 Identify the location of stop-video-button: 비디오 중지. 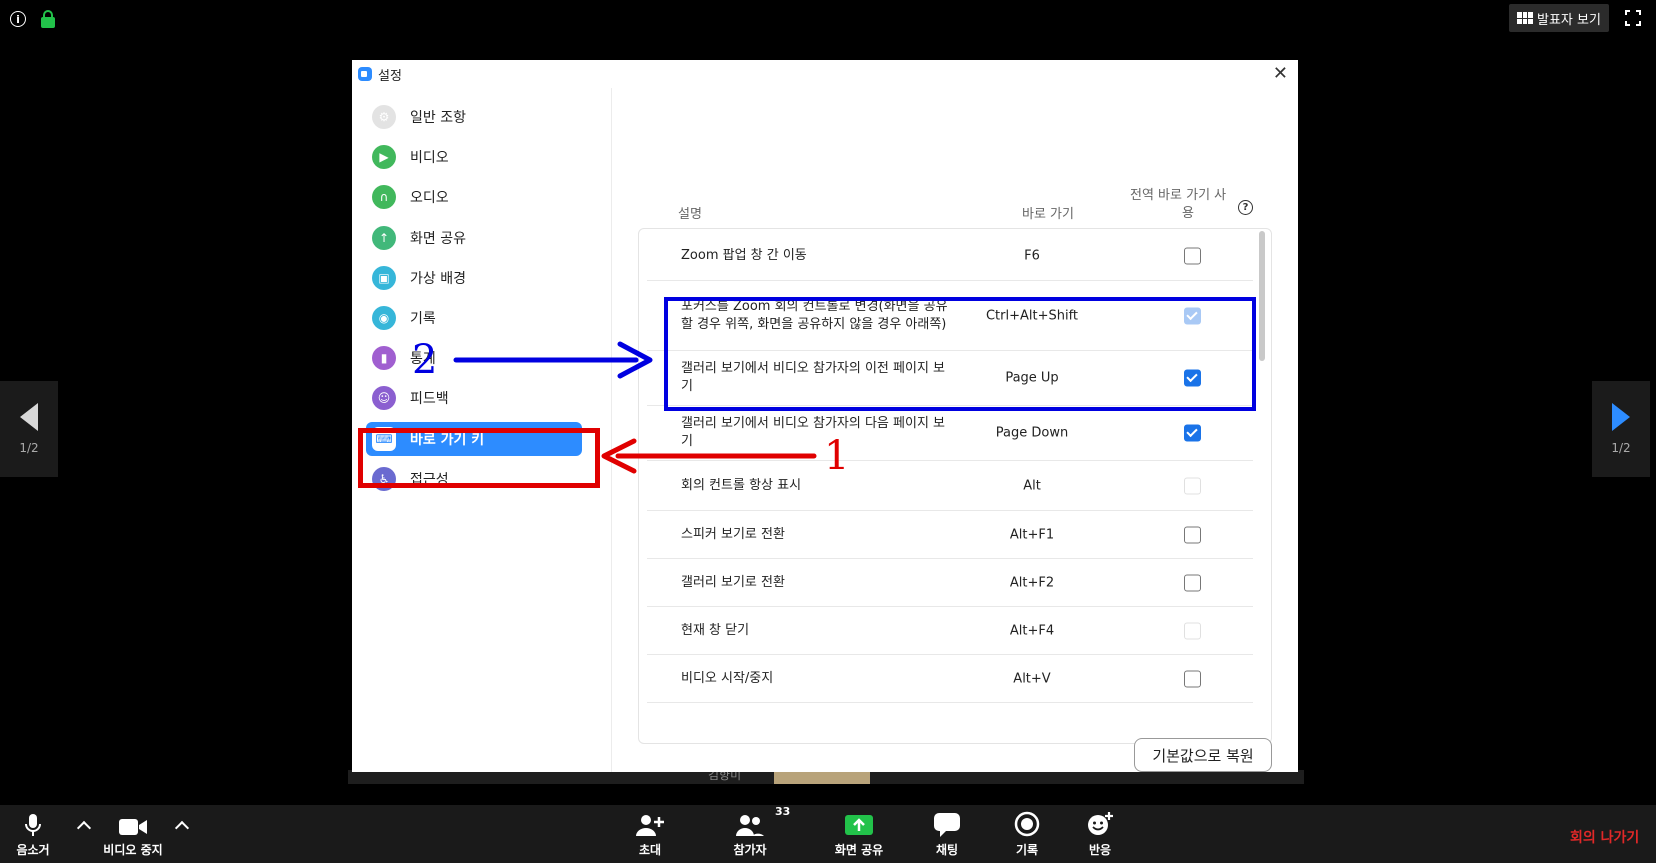
(133, 834).